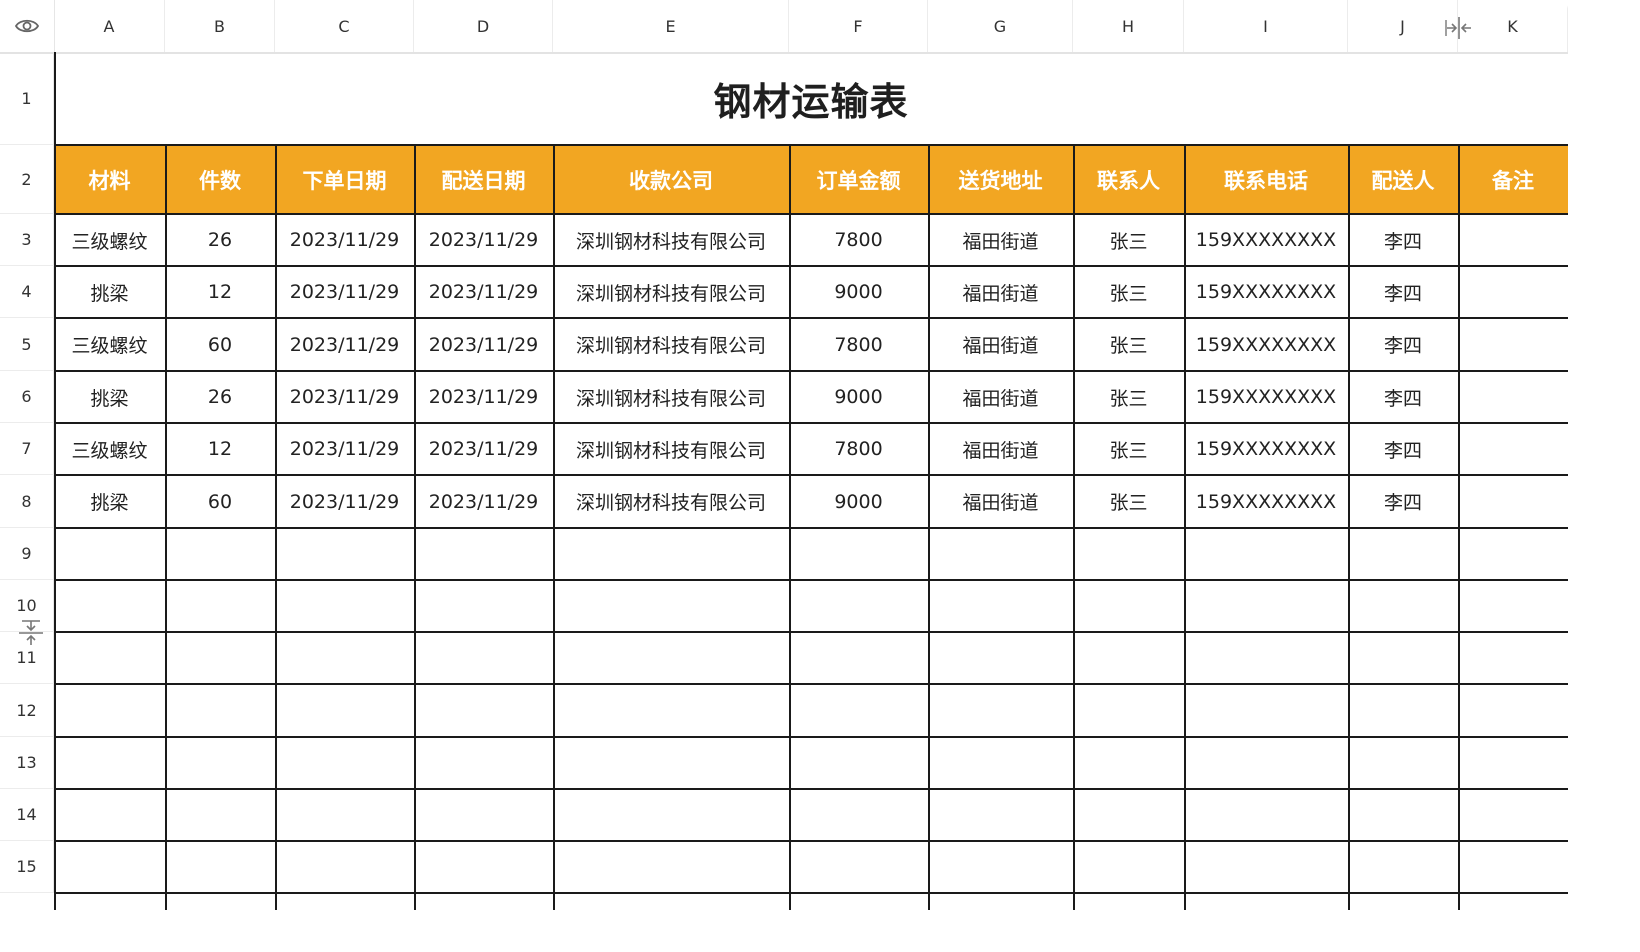 The width and height of the screenshot is (1640, 952). What do you see at coordinates (27, 98) in the screenshot?
I see `row-header-1: 1` at bounding box center [27, 98].